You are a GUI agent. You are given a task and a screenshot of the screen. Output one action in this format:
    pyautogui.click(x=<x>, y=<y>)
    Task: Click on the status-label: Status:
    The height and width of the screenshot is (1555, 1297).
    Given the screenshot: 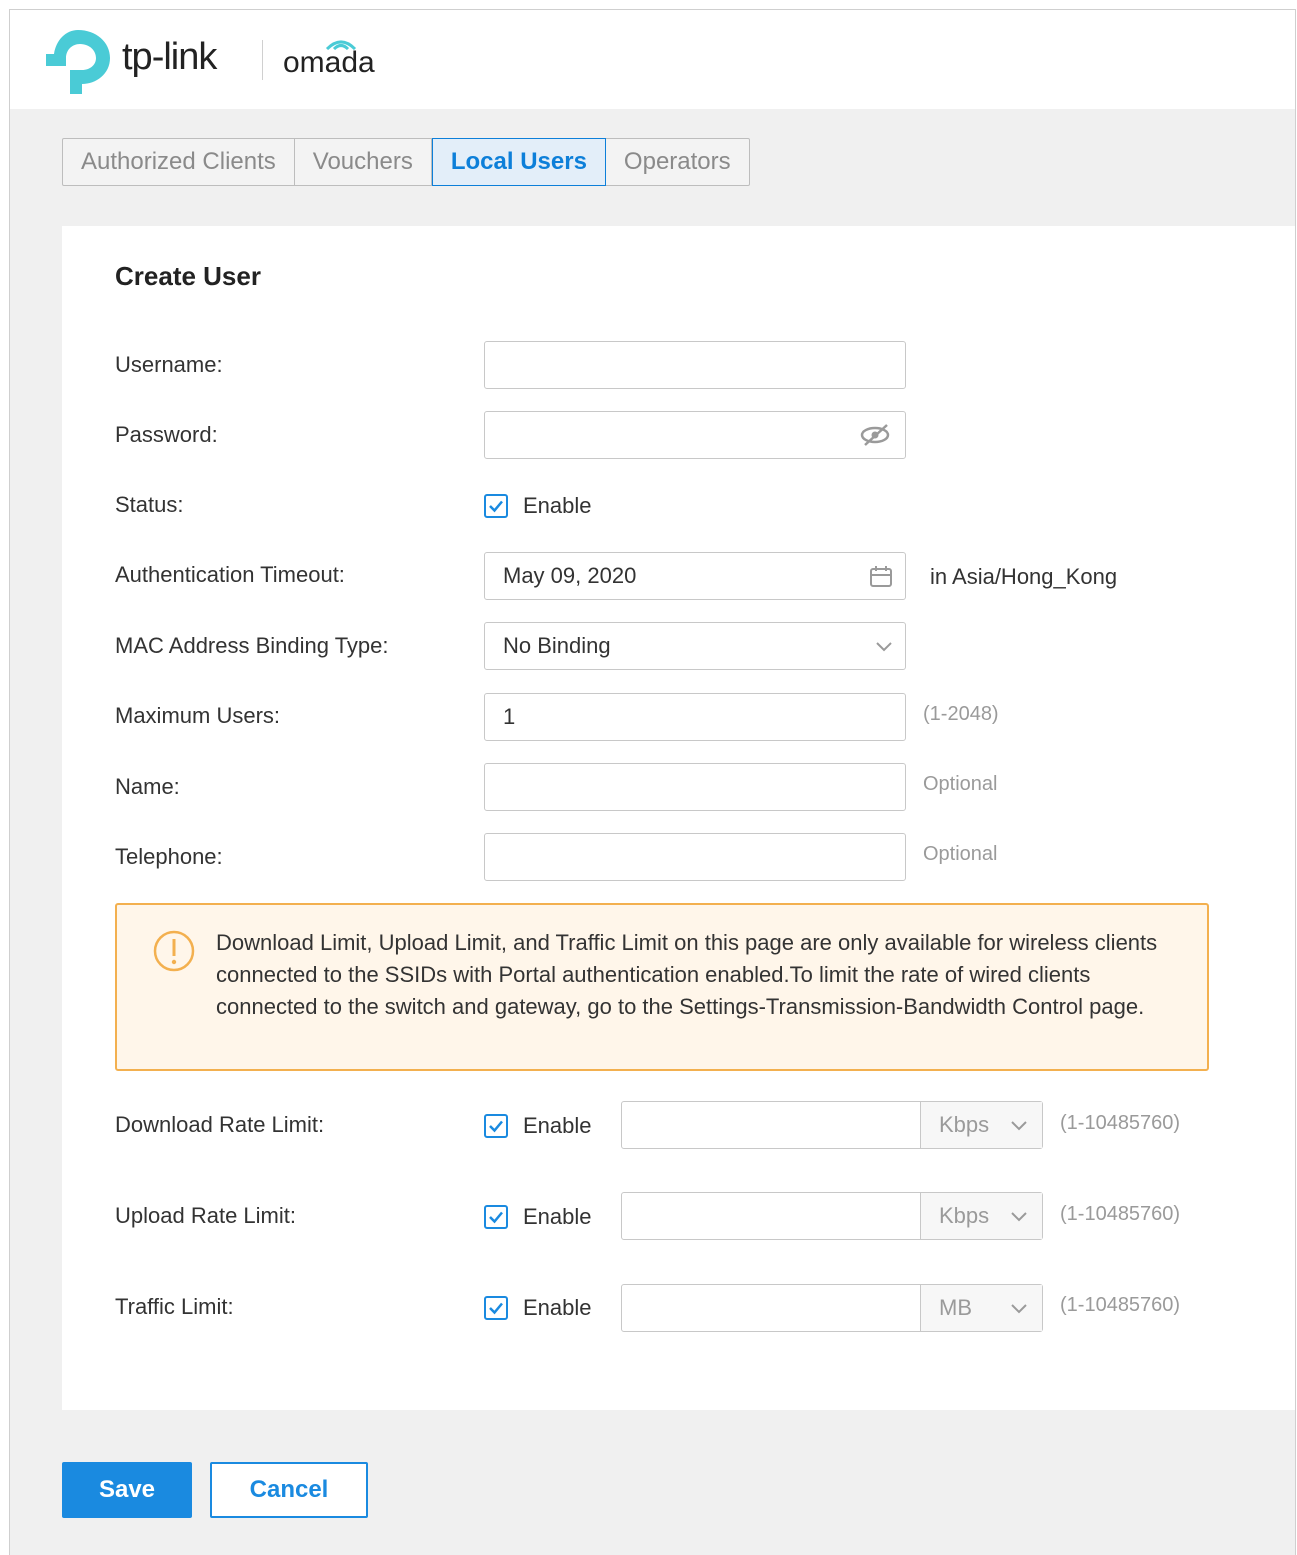 What is the action you would take?
    pyautogui.click(x=149, y=504)
    